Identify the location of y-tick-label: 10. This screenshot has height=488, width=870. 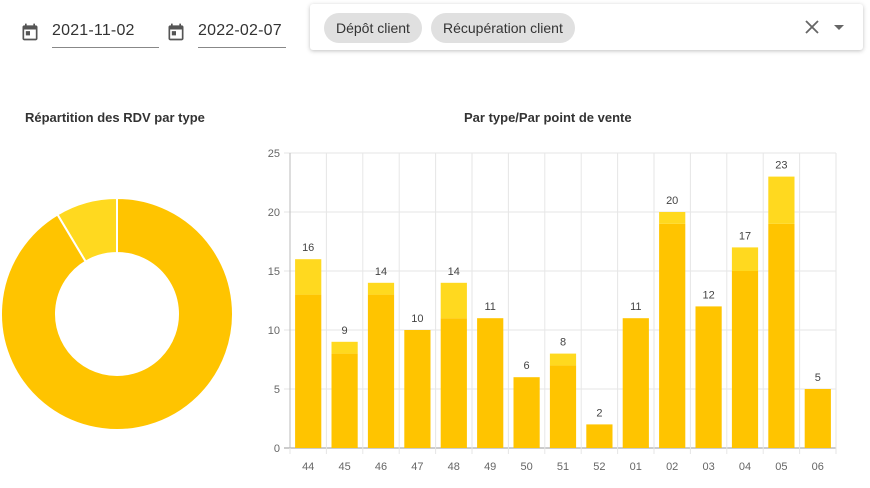
(274, 331).